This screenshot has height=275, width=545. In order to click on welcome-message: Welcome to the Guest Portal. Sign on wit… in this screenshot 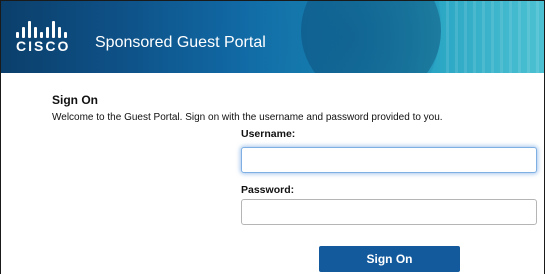, I will do `click(247, 117)`.